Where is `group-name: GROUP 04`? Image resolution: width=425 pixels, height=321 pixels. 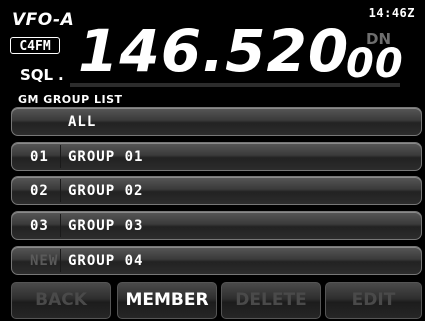
group-name: GROUP 04 is located at coordinates (106, 261).